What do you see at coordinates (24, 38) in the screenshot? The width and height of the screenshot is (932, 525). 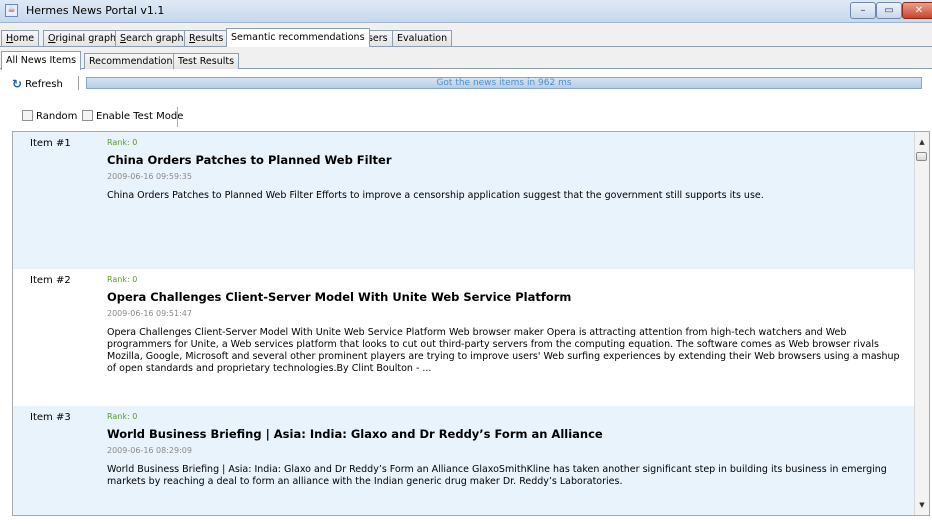 I see `tab-home-label: ome` at bounding box center [24, 38].